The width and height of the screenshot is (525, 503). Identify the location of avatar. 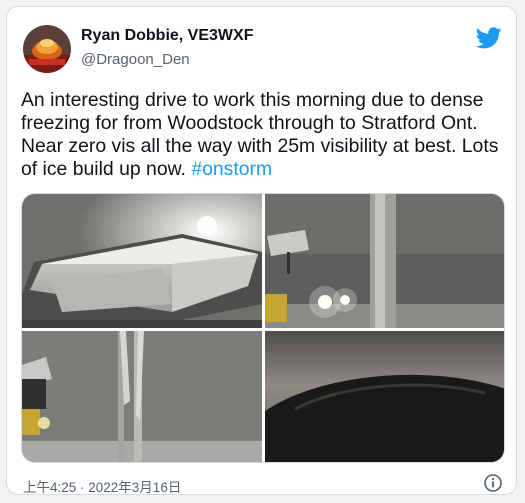
(47, 49).